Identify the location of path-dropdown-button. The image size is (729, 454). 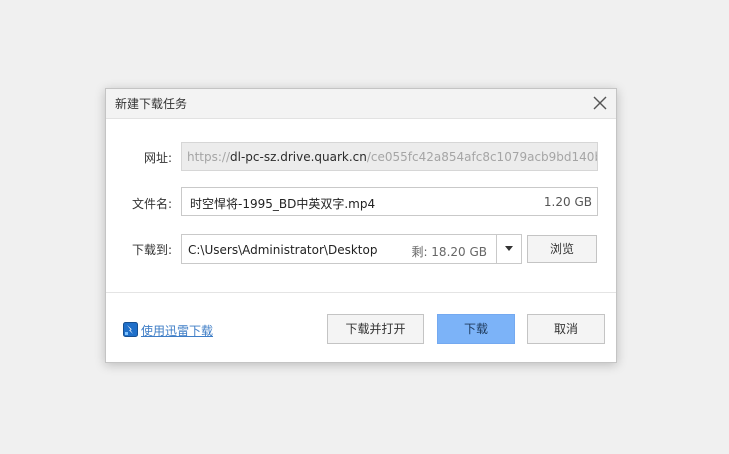
(508, 249).